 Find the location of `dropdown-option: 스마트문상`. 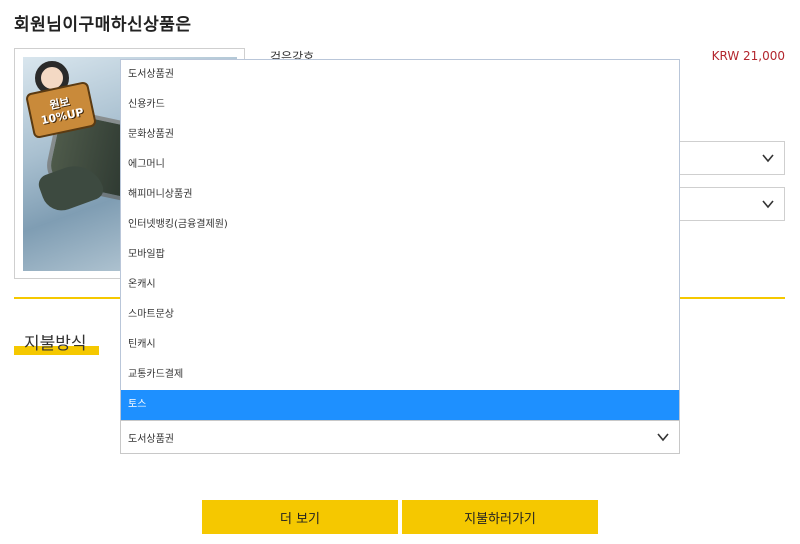

dropdown-option: 스마트문상 is located at coordinates (400, 315).